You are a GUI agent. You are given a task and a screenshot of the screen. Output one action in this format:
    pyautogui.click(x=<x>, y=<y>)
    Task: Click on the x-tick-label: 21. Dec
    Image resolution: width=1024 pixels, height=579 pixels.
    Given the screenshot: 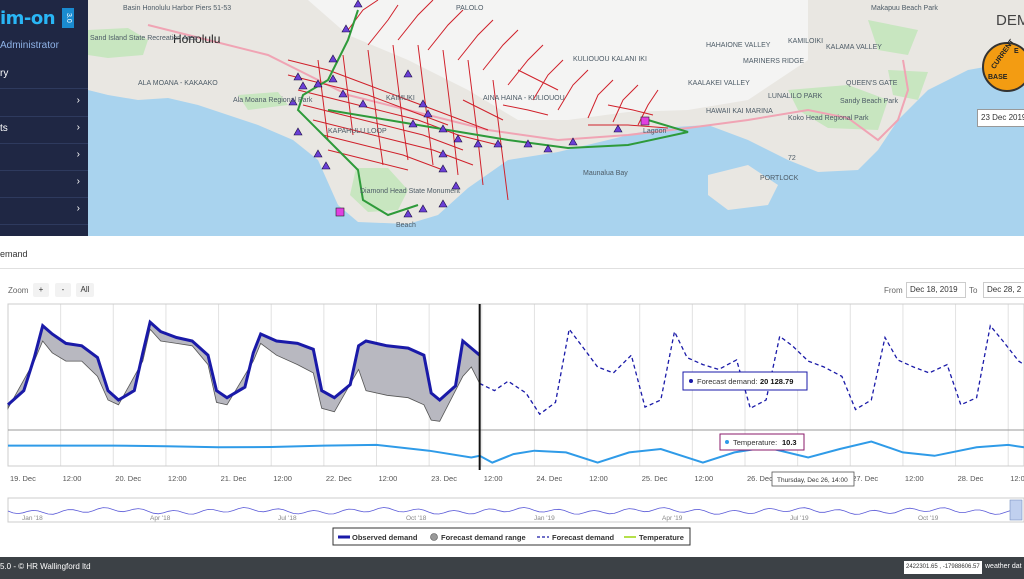 What is the action you would take?
    pyautogui.click(x=234, y=478)
    